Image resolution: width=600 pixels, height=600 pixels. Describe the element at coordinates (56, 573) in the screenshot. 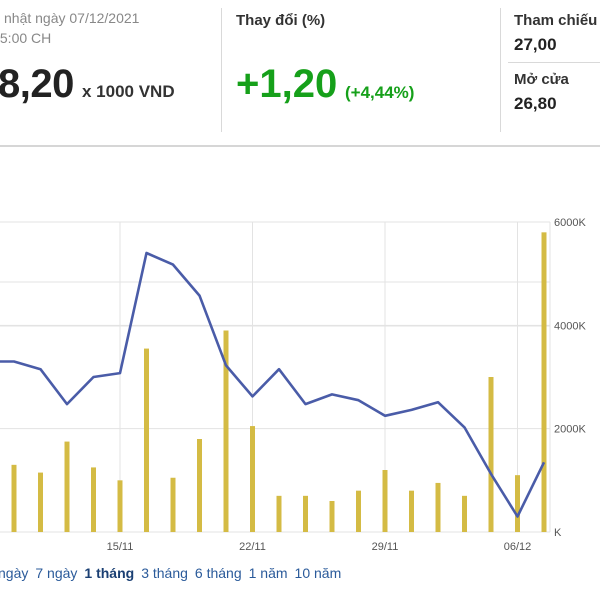

I see `range-link: 7 ngày` at that location.